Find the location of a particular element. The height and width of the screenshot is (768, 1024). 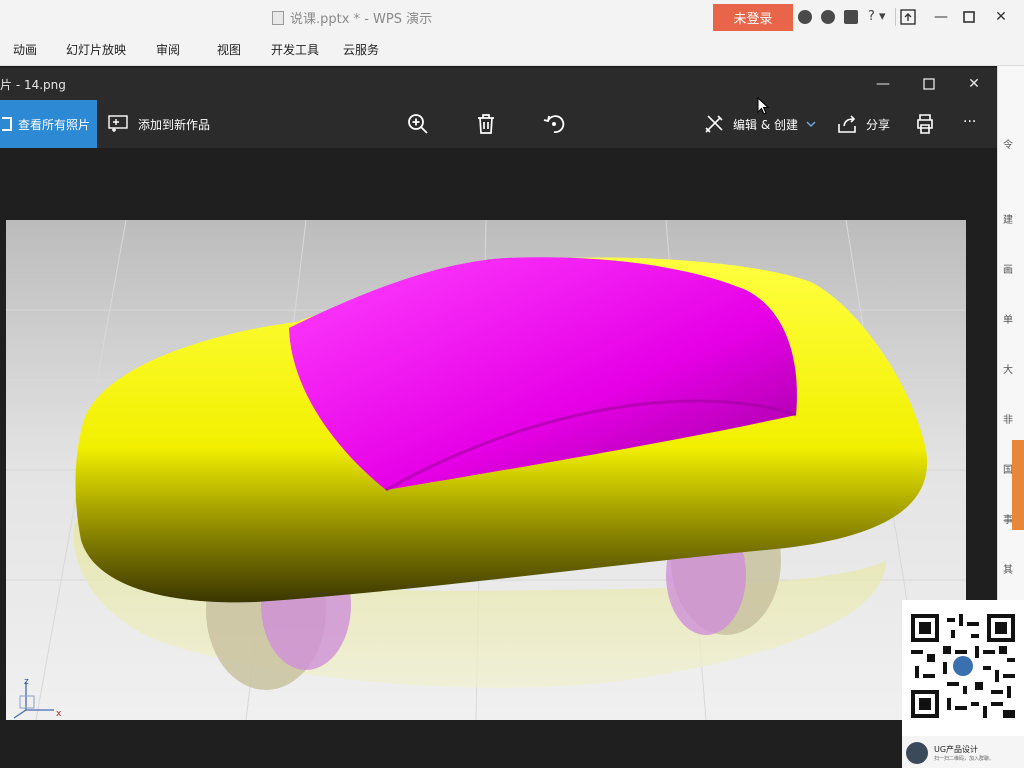

pane-text: 单 is located at coordinates (1008, 320).